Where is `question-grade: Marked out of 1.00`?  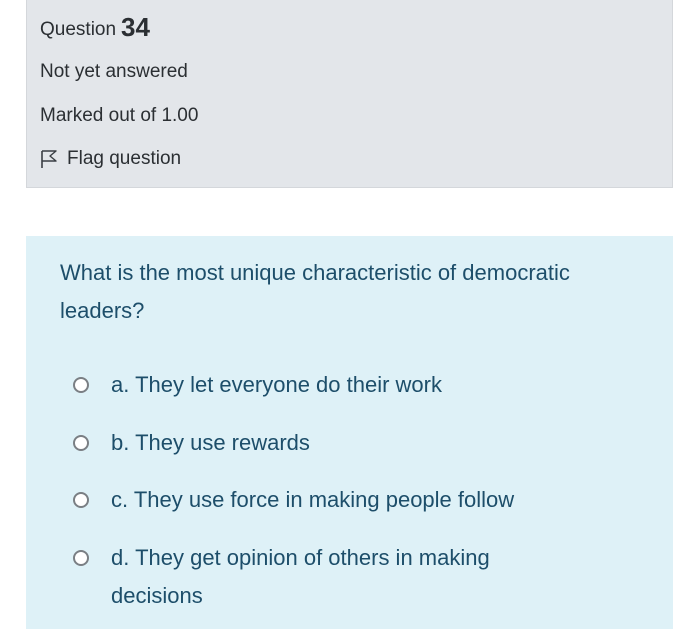 question-grade: Marked out of 1.00 is located at coordinates (119, 115).